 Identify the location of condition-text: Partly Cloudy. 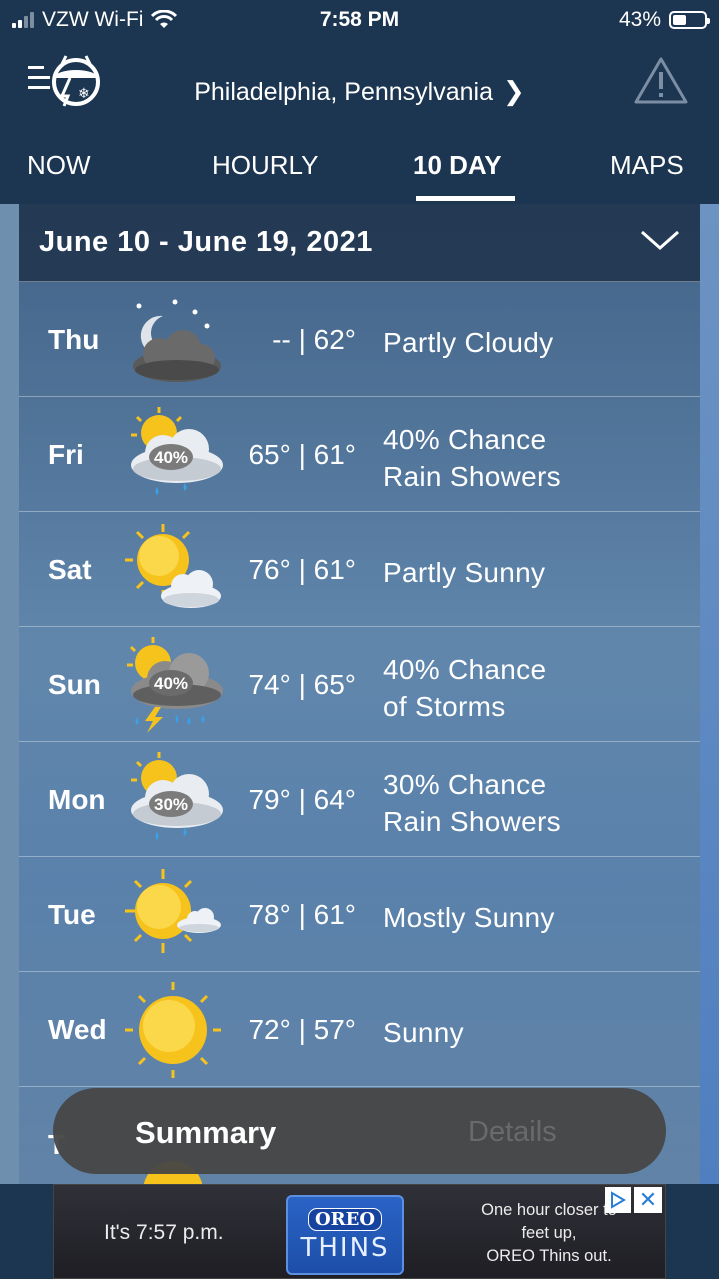
(468, 342).